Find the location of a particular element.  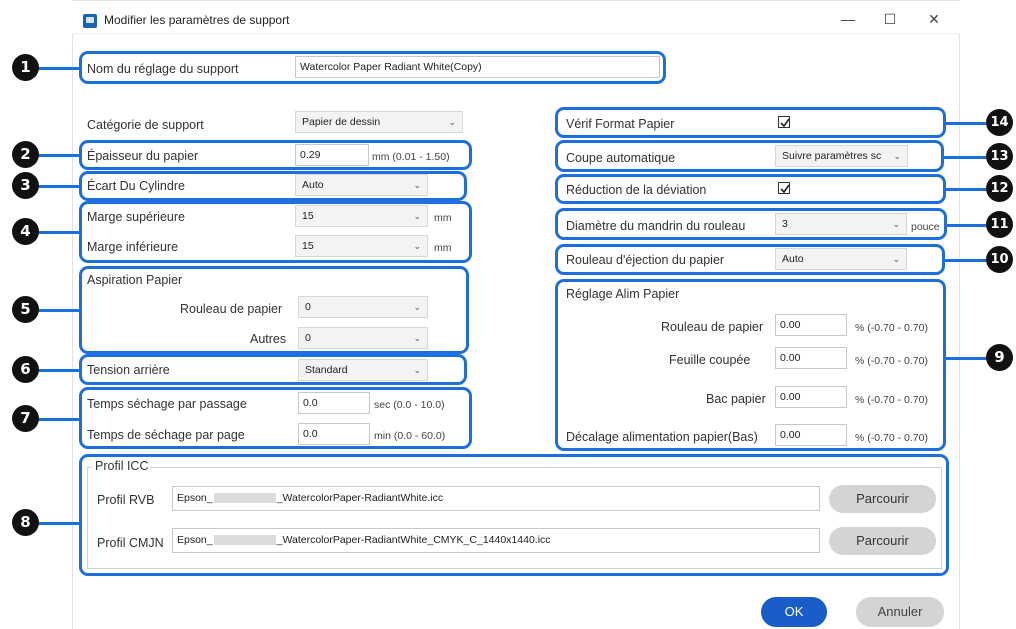

feed-adjust-title: Réglage Alim Papier is located at coordinates (623, 294).